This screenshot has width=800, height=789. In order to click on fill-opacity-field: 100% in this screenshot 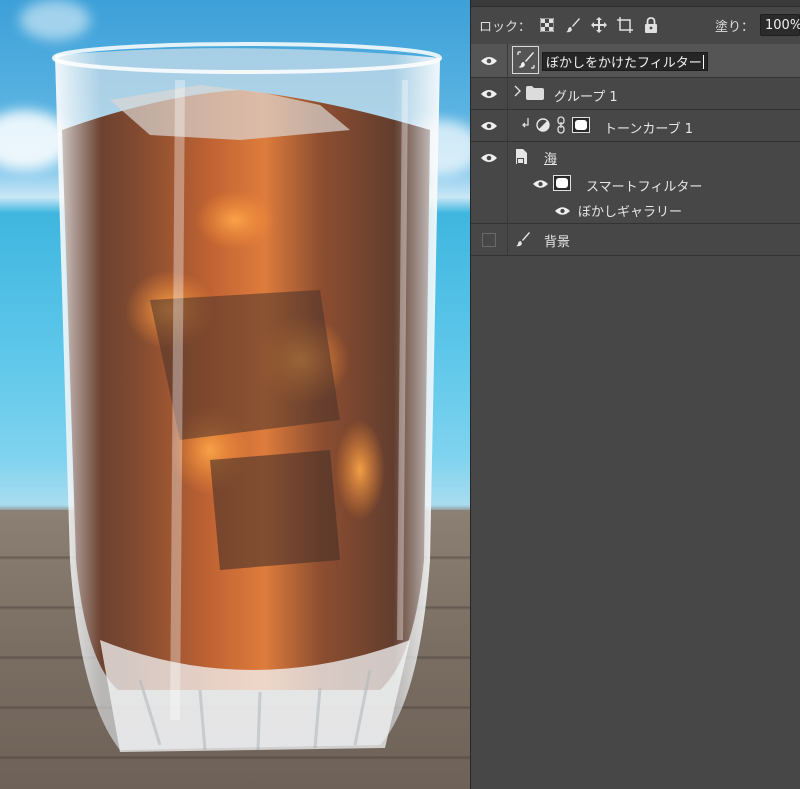, I will do `click(780, 25)`.